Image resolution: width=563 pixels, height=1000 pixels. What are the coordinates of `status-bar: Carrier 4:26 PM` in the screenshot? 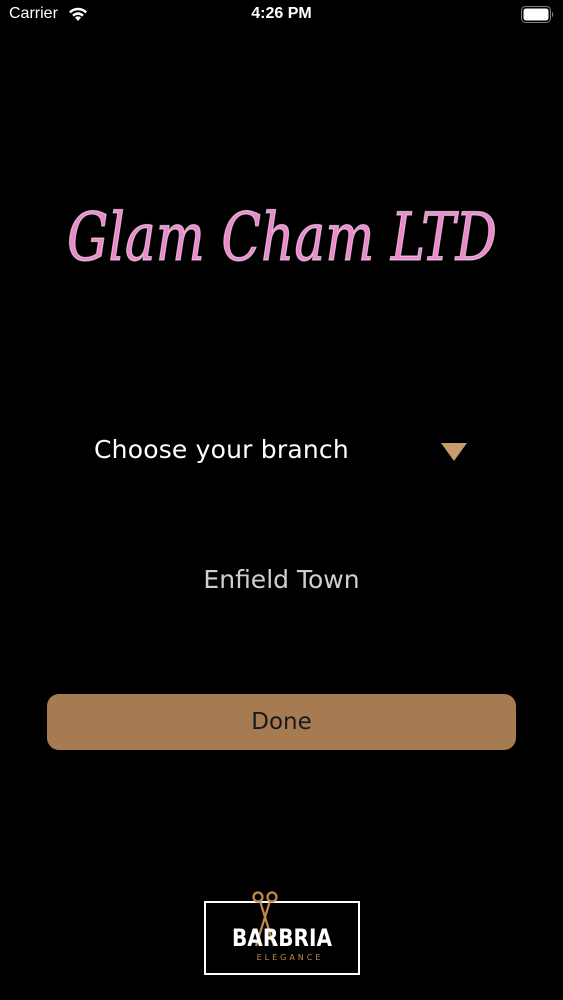 It's located at (281, 15).